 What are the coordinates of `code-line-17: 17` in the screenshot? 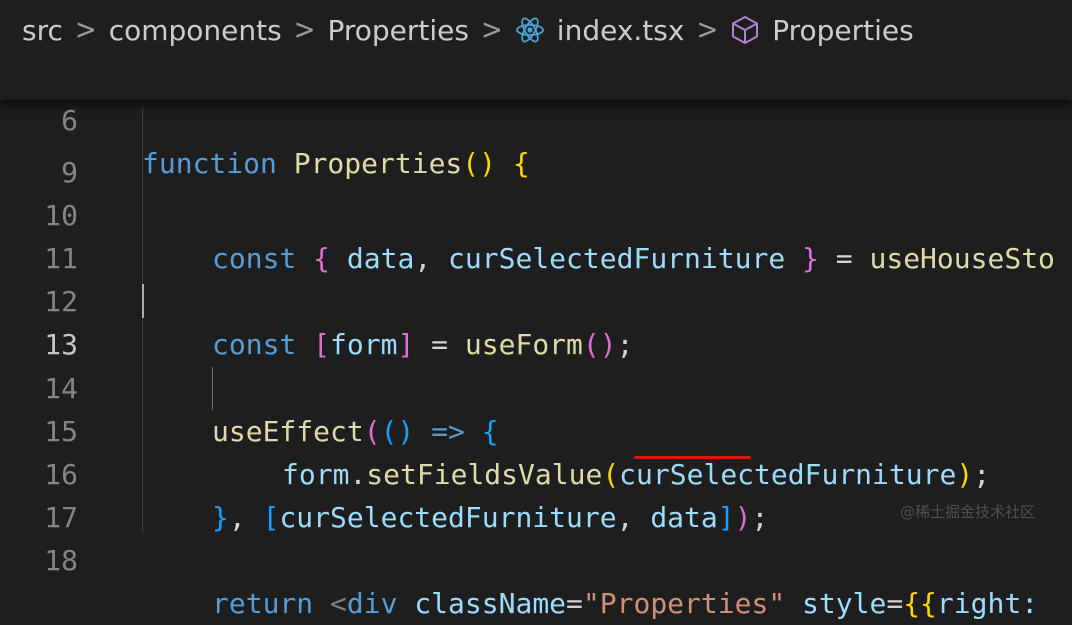 It's located at (536, 493).